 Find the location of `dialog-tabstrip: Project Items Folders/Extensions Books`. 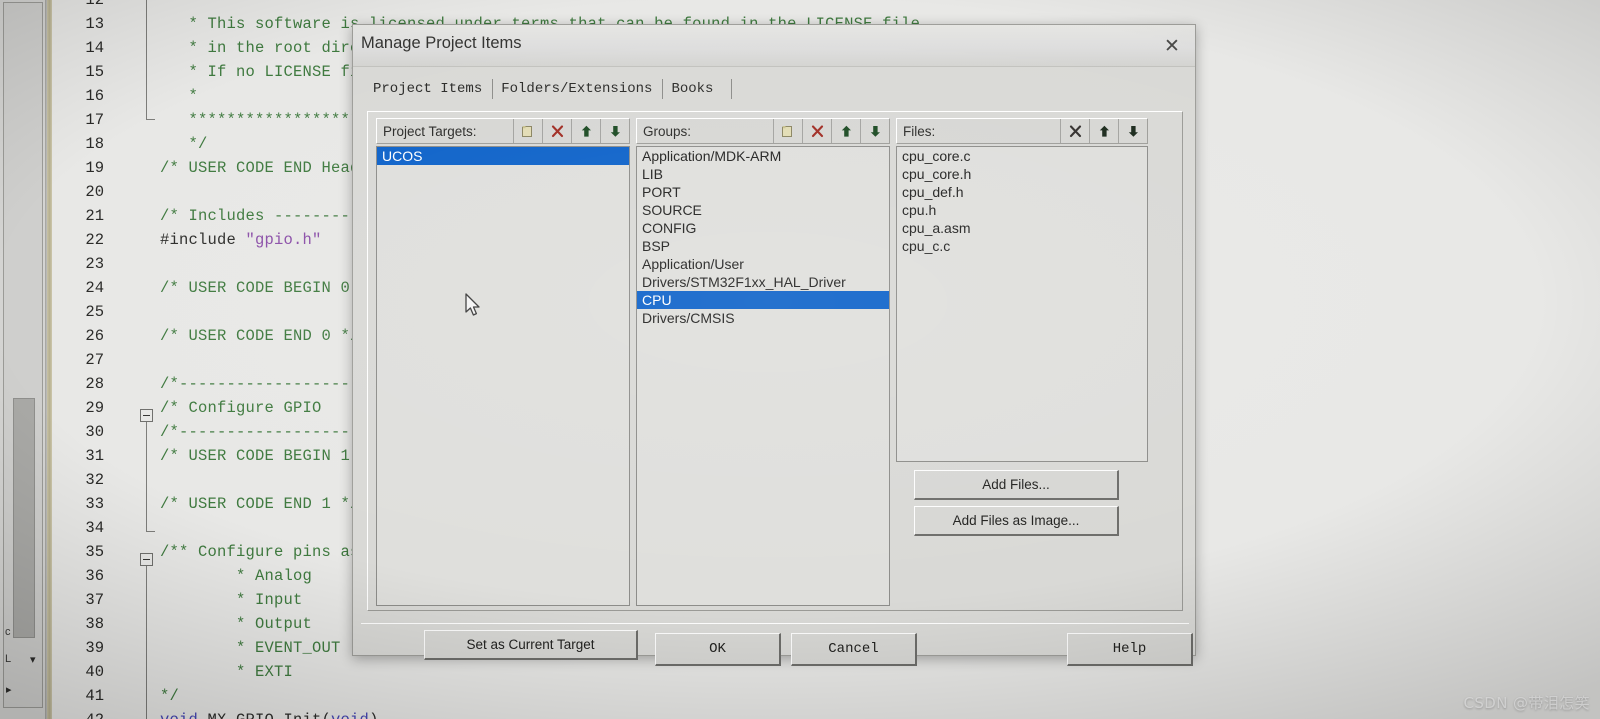

dialog-tabstrip: Project Items Folders/Extensions Books is located at coordinates (549, 89).